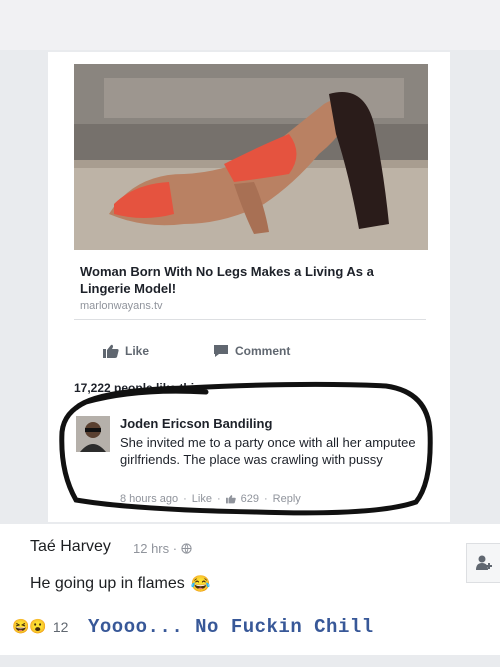  I want to click on comment-reaction-count: 629, so click(250, 499).